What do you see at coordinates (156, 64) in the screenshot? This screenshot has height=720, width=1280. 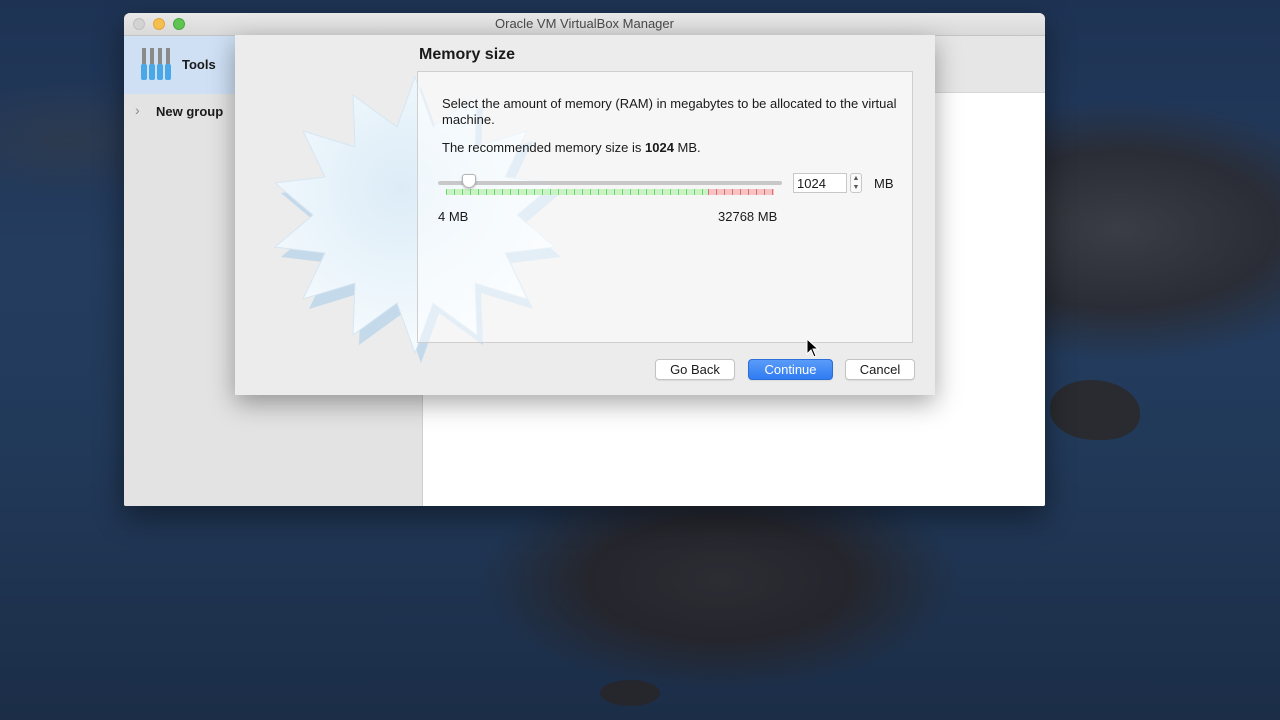 I see `tools-icon` at bounding box center [156, 64].